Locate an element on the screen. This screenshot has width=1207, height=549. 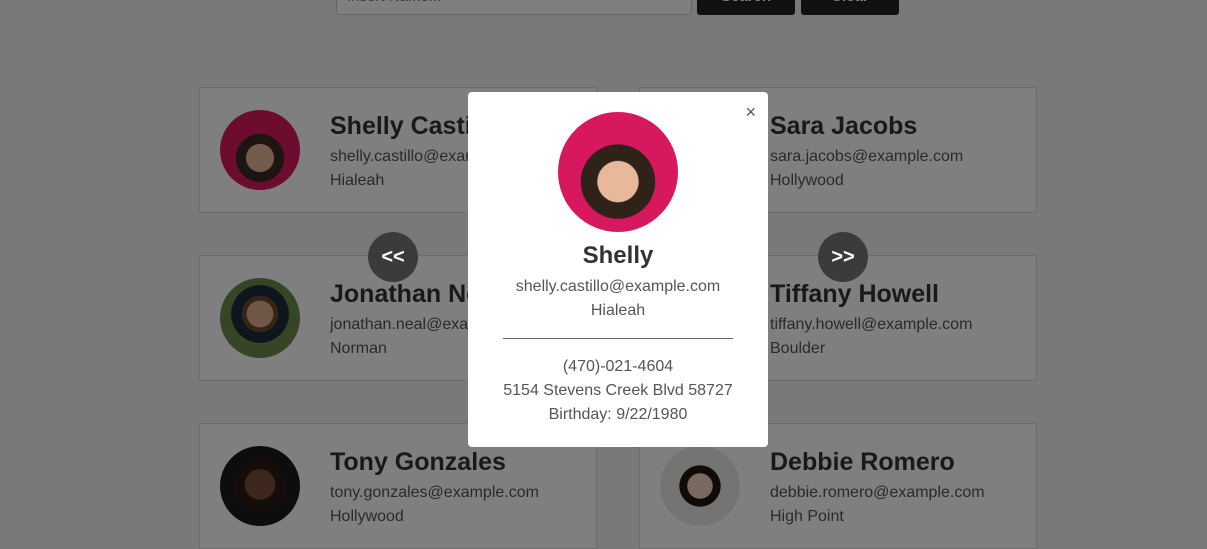
avatar is located at coordinates (618, 172).